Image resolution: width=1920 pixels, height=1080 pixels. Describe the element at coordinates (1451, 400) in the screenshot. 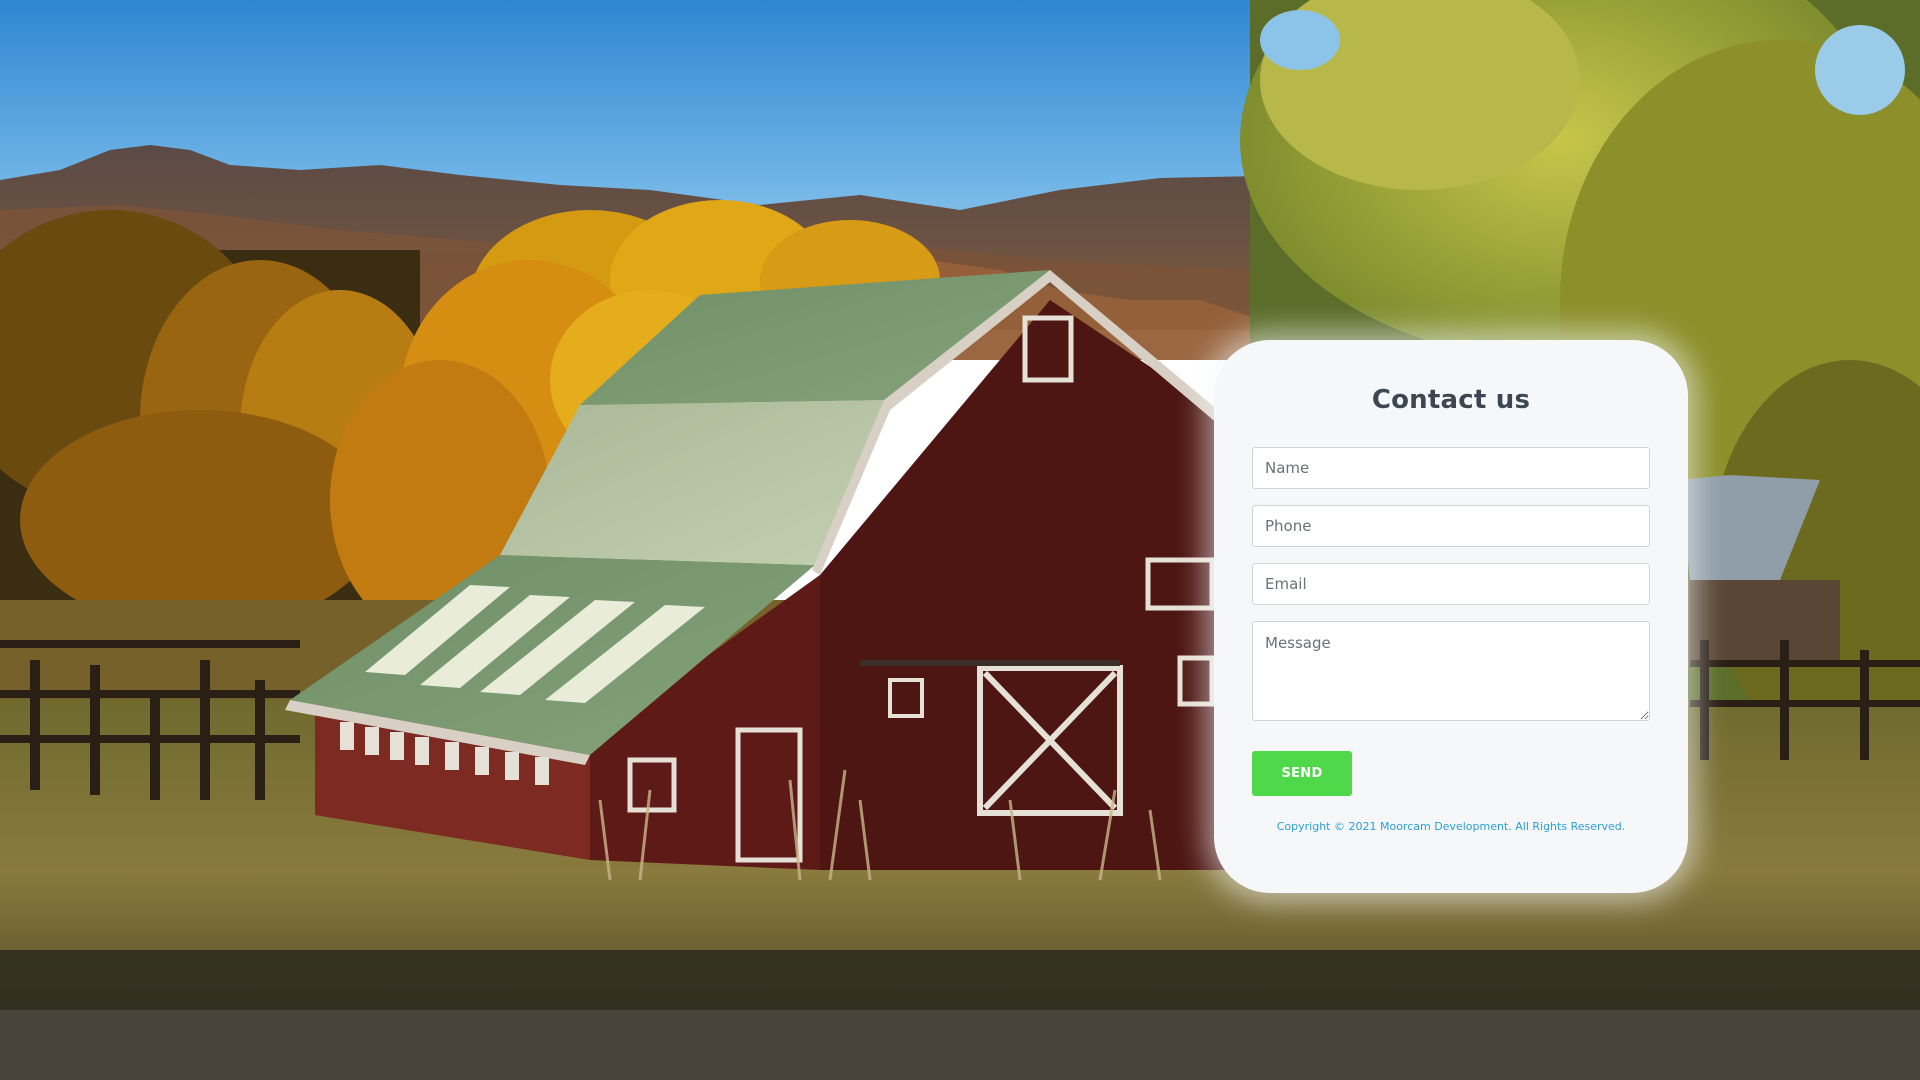

I see `contact-title: Contact us` at that location.